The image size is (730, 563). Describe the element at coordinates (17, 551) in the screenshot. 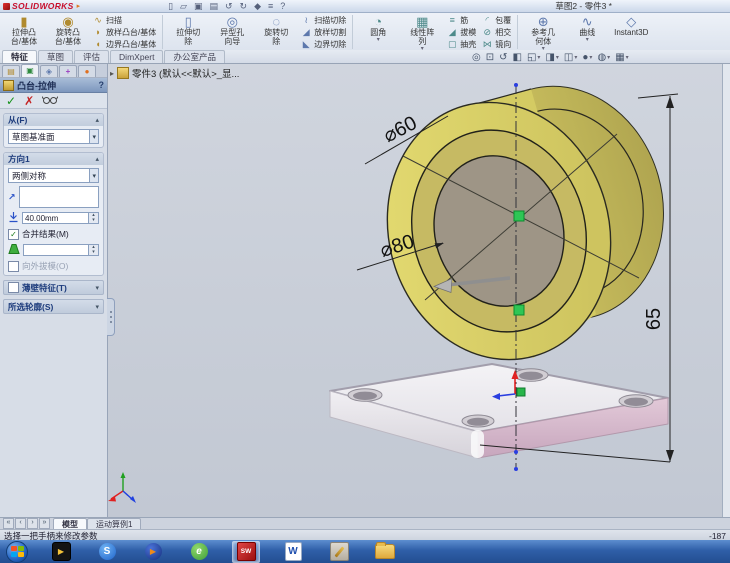

I see `start-button` at that location.